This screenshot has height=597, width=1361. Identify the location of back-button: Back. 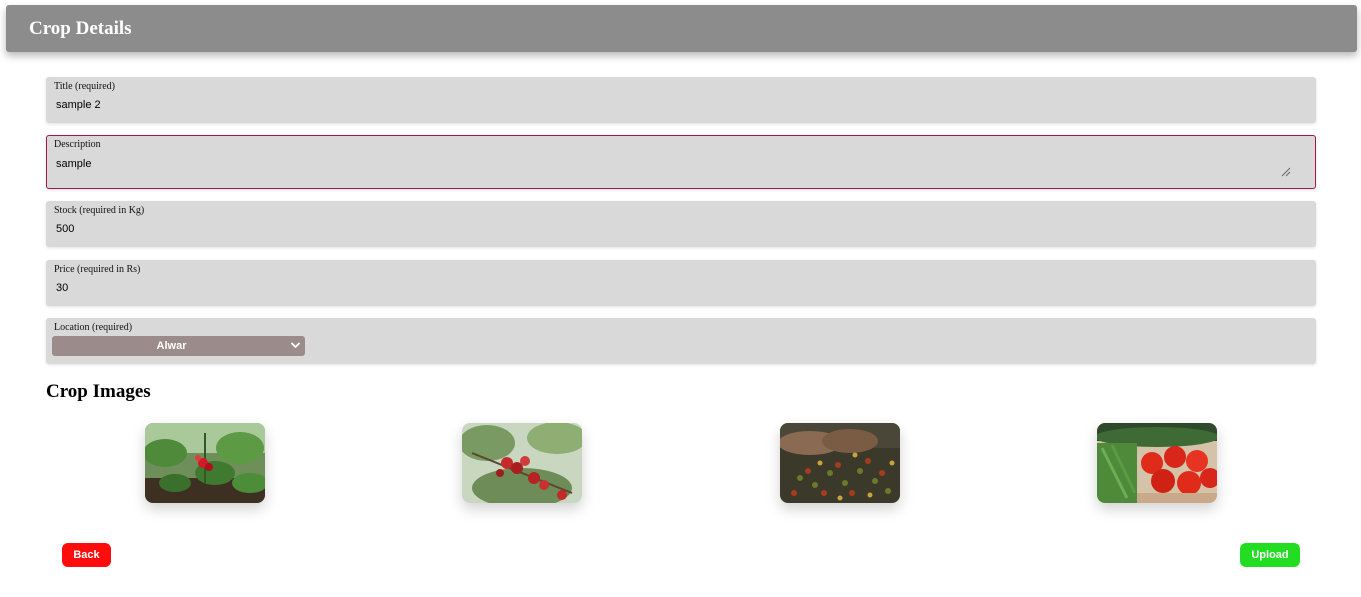
(86, 555).